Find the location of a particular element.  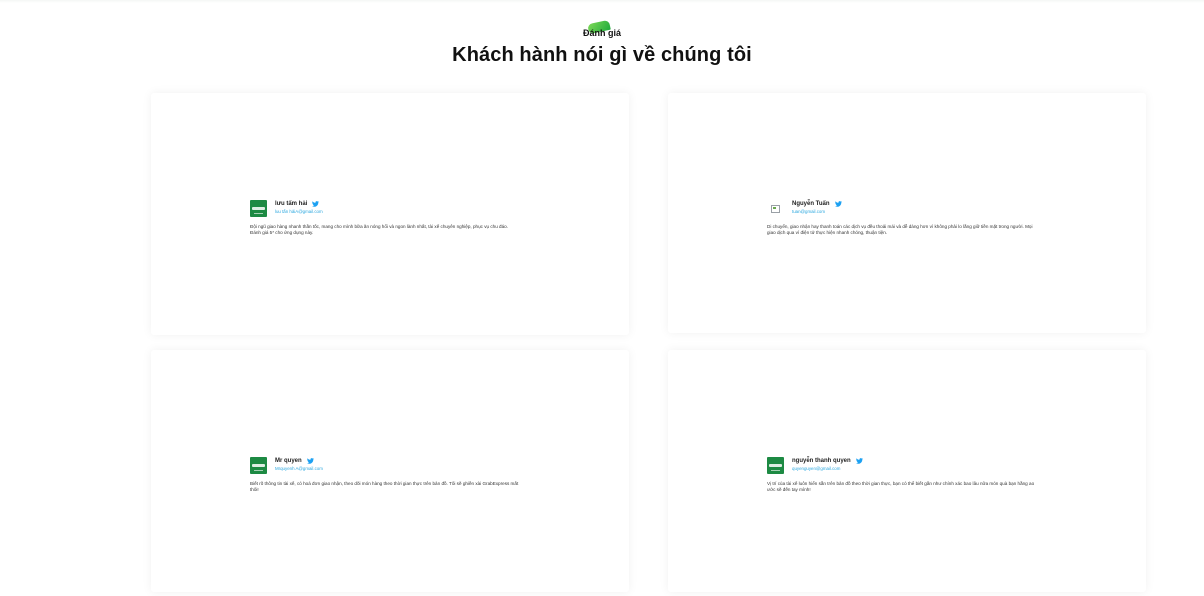

section-title: Khách hành nói gì về chúng tôi is located at coordinates (602, 55).